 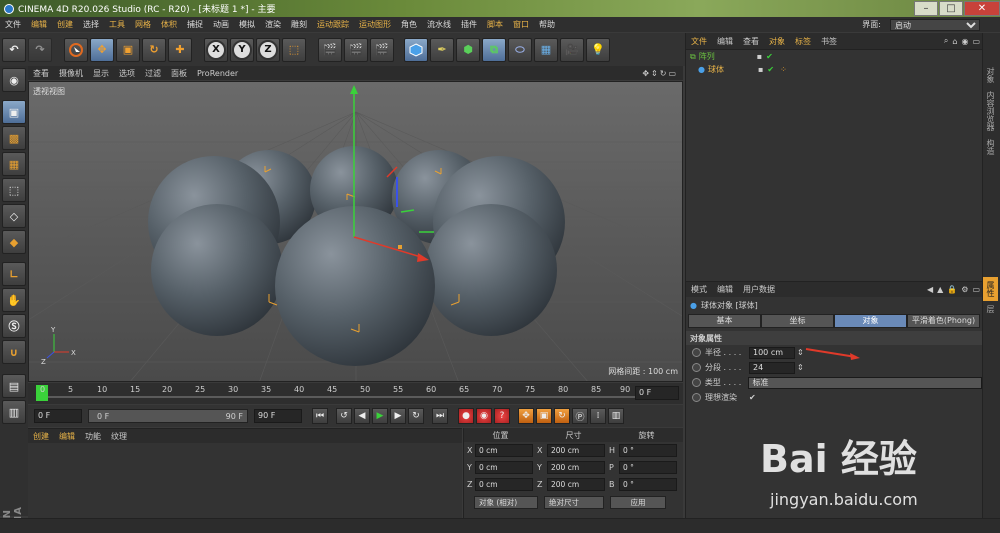 I want to click on menu-plugins: 插件, so click(x=469, y=24).